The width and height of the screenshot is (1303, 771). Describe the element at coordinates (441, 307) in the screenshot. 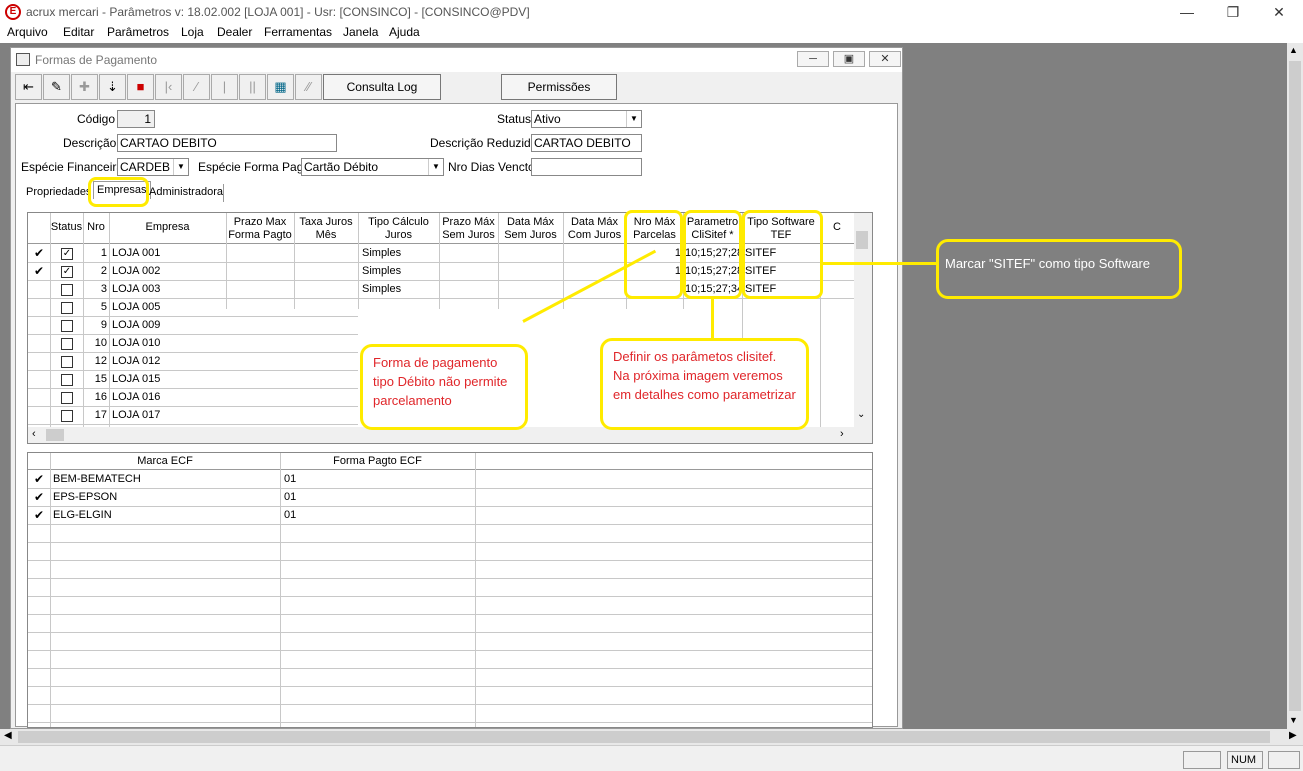

I see `table-row: 5 LOJA 005` at that location.